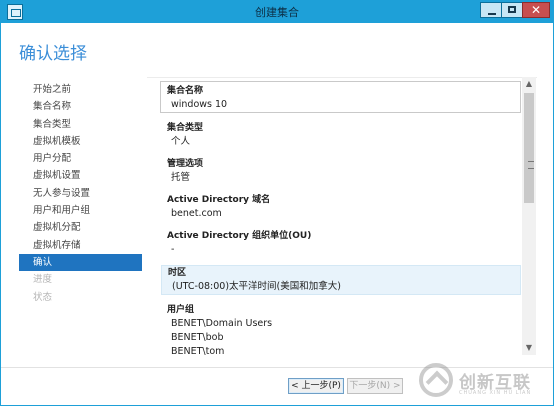 This screenshot has width=554, height=406. Describe the element at coordinates (80, 106) in the screenshot. I see `nav-item-collection-name: 集合名称` at that location.